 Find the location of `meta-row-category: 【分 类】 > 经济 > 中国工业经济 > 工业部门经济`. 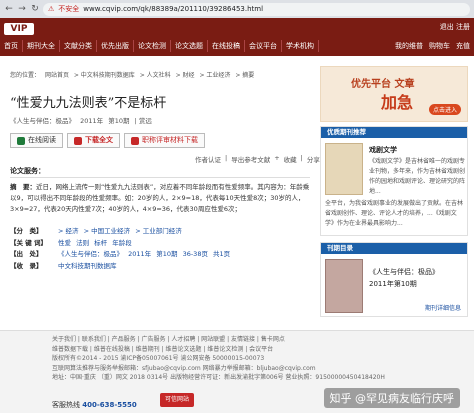

meta-row-category: 【分 类】 > 经济 > 中国工业经济 > 工业部门经济 is located at coordinates (161, 232).